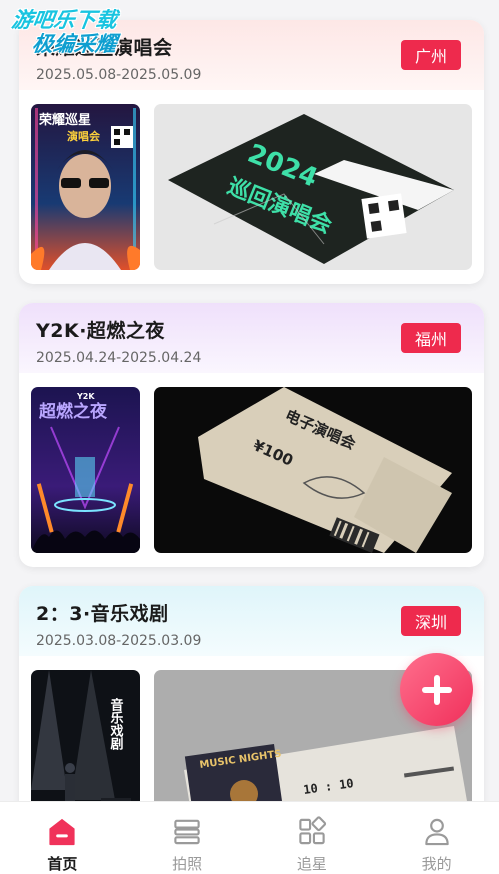 Image resolution: width=499 pixels, height=874 pixels. I want to click on city-badge: 深圳, so click(431, 621).